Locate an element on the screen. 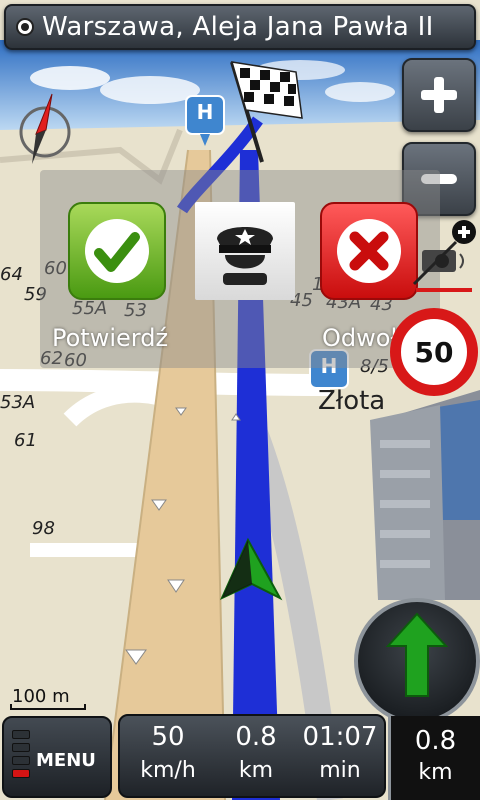  speed-limit-value: 50 is located at coordinates (434, 352).